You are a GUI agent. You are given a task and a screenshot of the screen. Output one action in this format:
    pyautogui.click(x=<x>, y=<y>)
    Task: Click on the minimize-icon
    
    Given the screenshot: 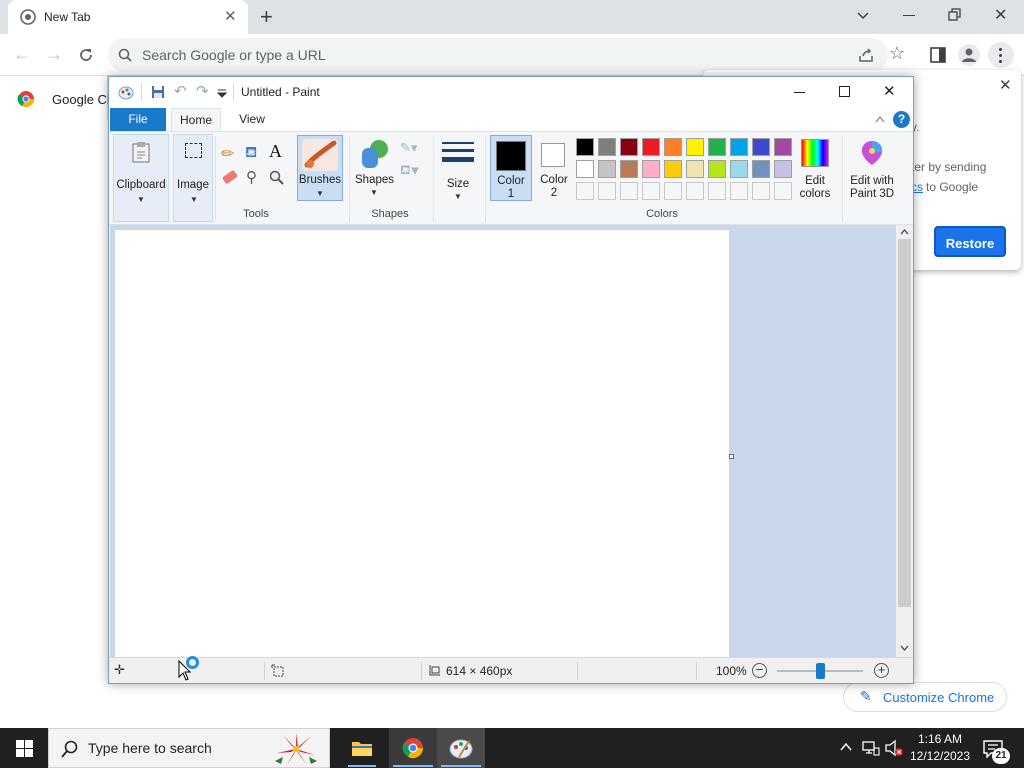 What is the action you would take?
    pyautogui.click(x=909, y=15)
    